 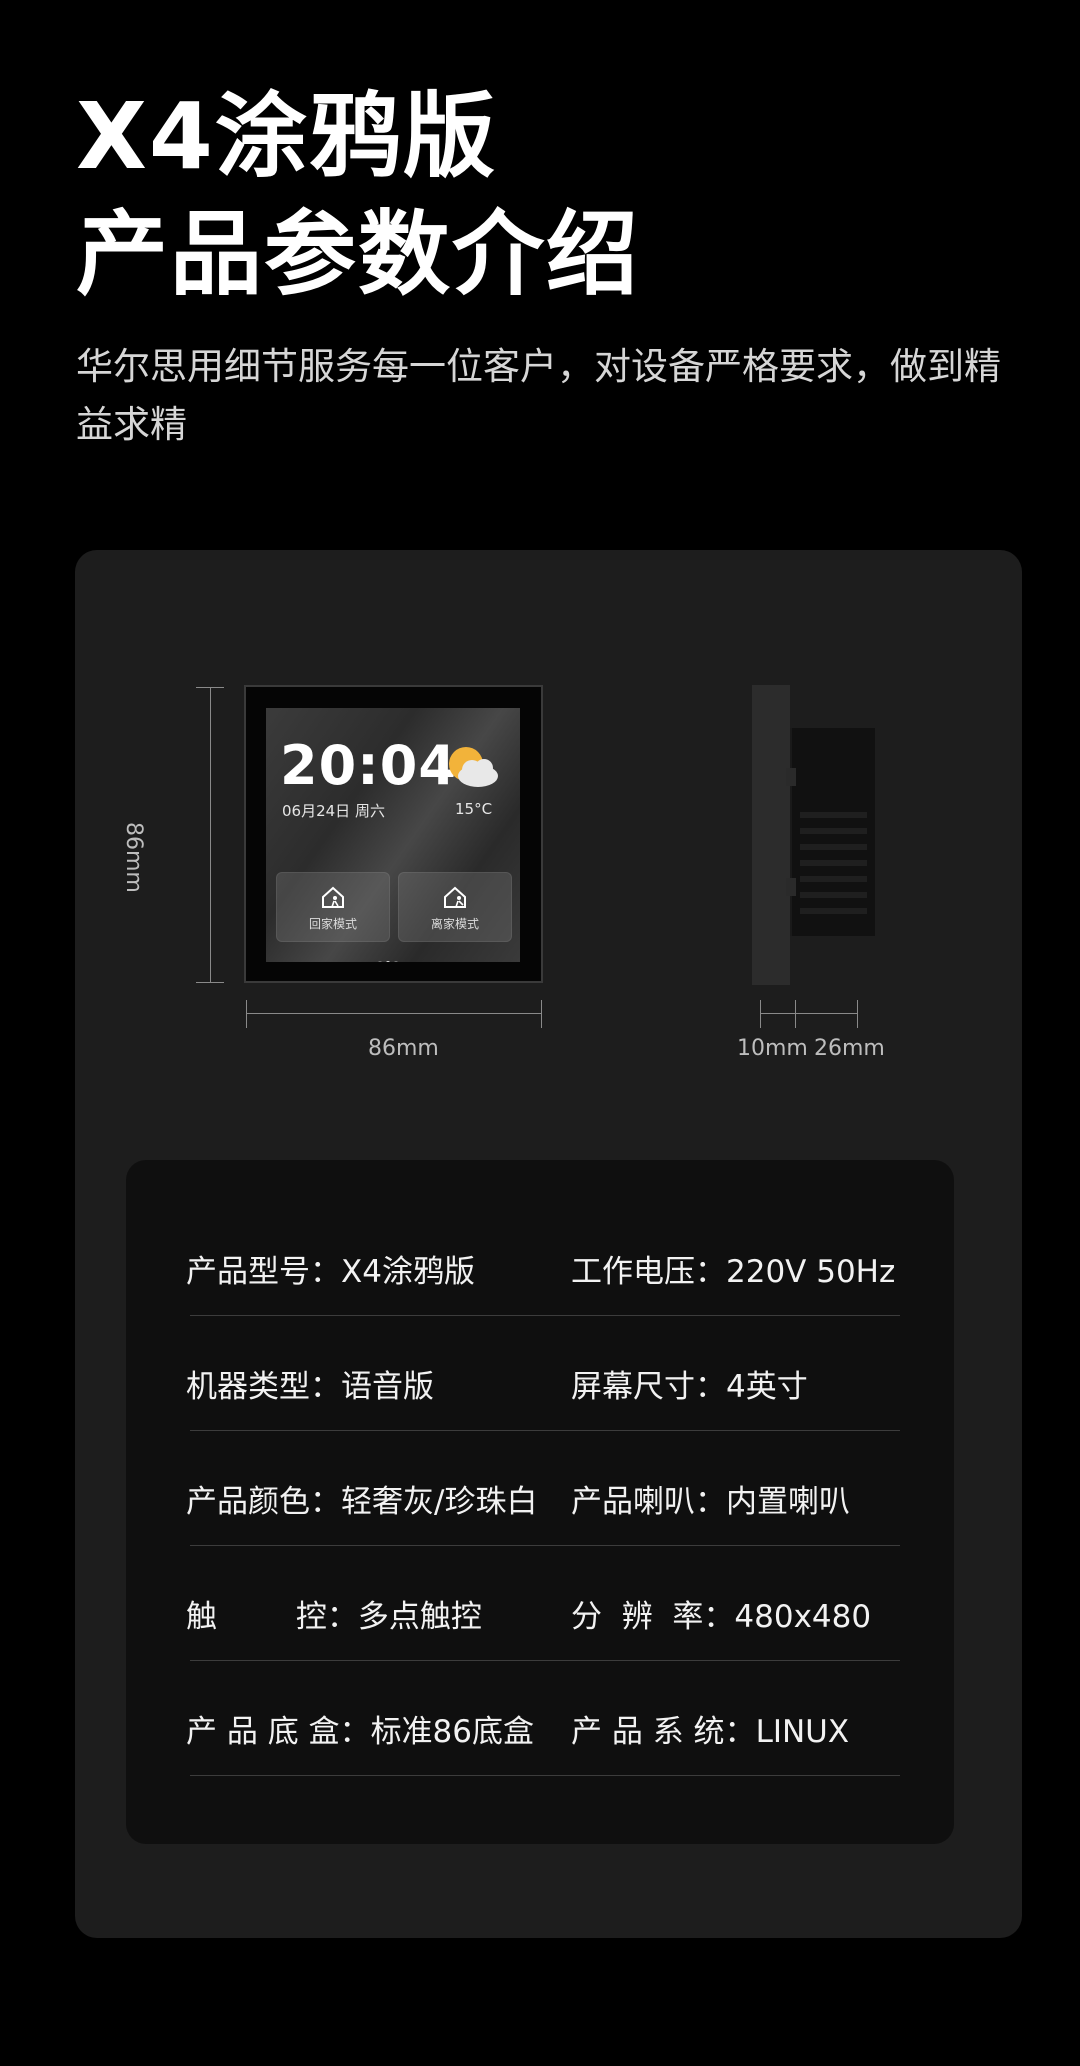 What do you see at coordinates (278, 1732) in the screenshot?
I see `spec-label: 产 品 底 盒：` at bounding box center [278, 1732].